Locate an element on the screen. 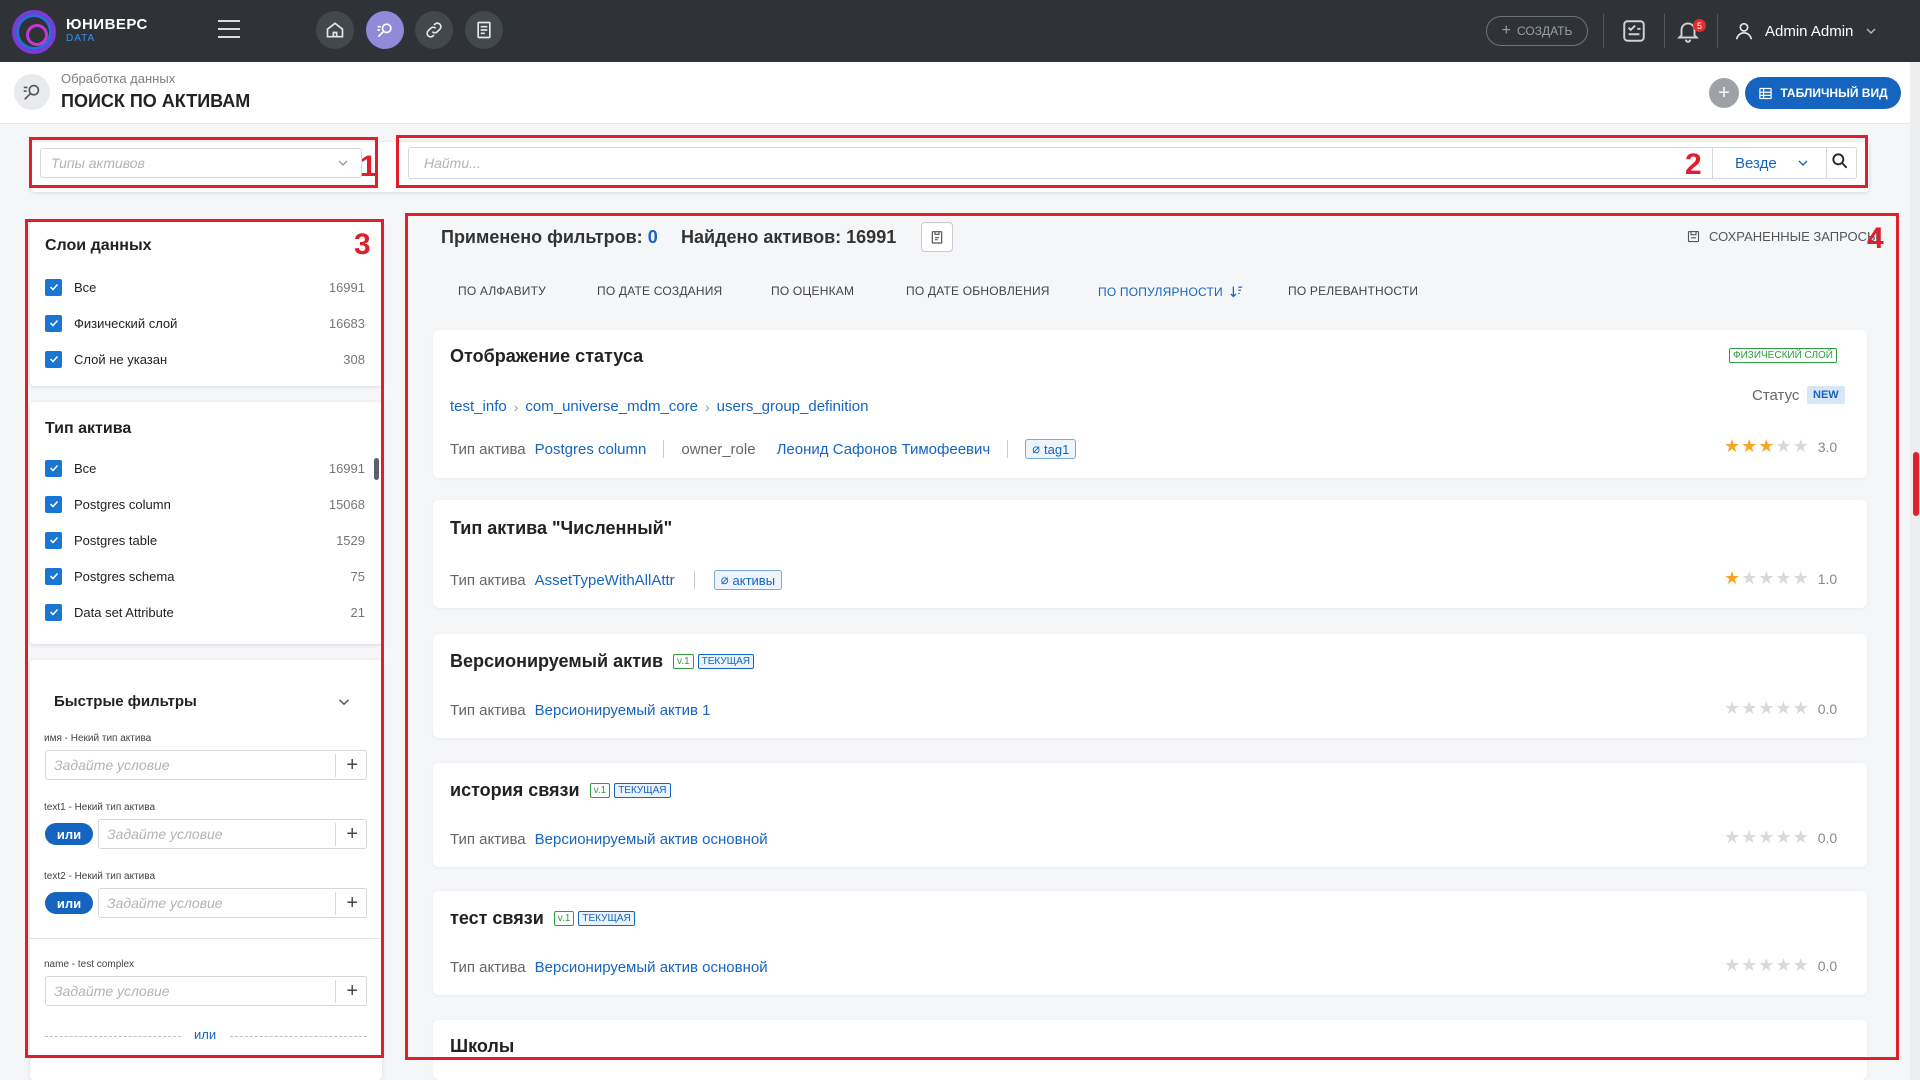 This screenshot has width=1920, height=1080. document-icon is located at coordinates (484, 30).